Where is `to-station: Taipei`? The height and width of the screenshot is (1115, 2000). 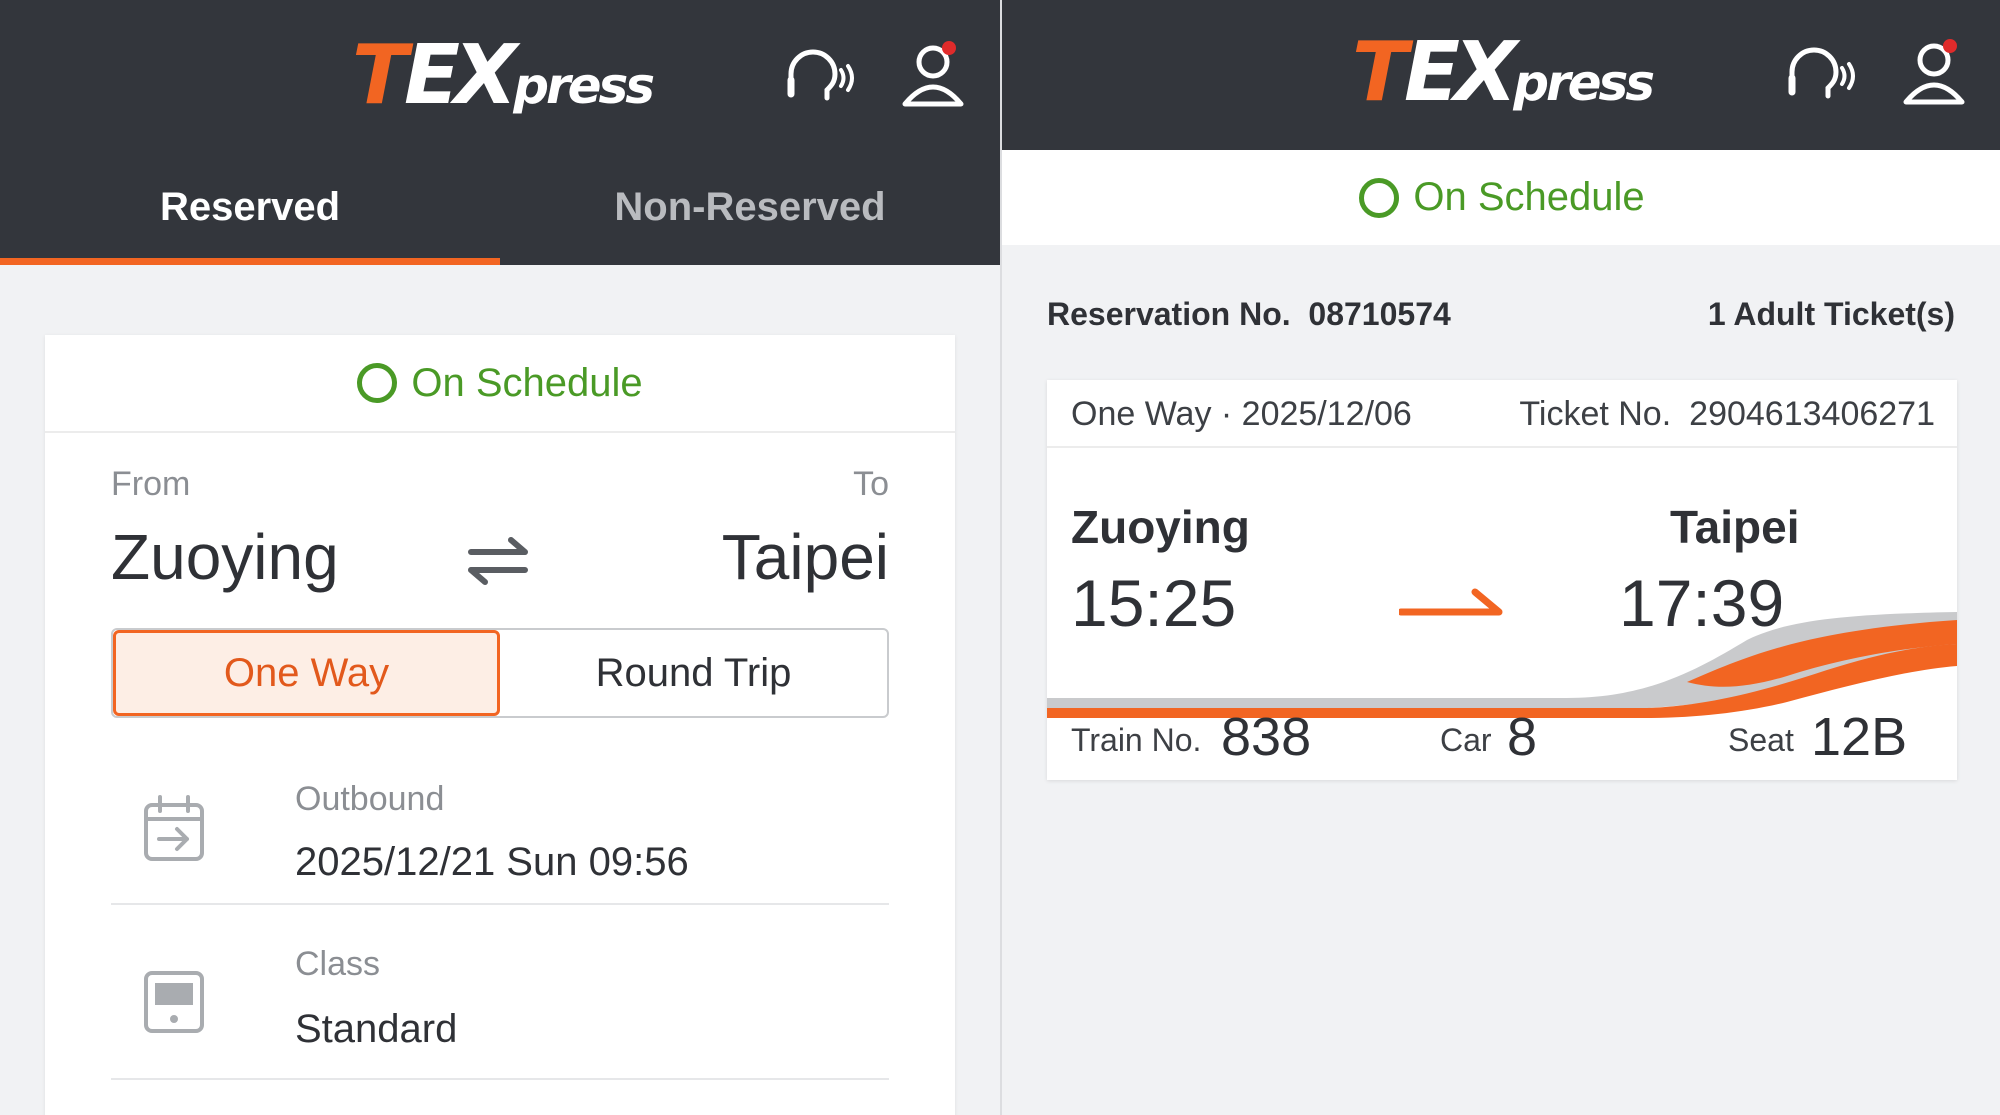
to-station: Taipei is located at coordinates (805, 557).